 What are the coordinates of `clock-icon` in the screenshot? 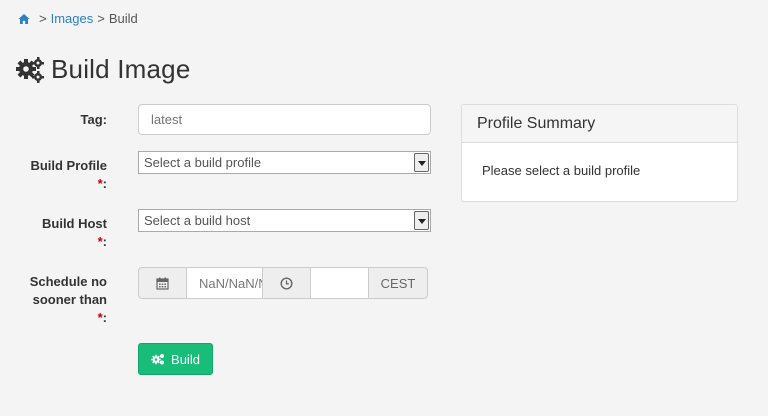 It's located at (286, 283).